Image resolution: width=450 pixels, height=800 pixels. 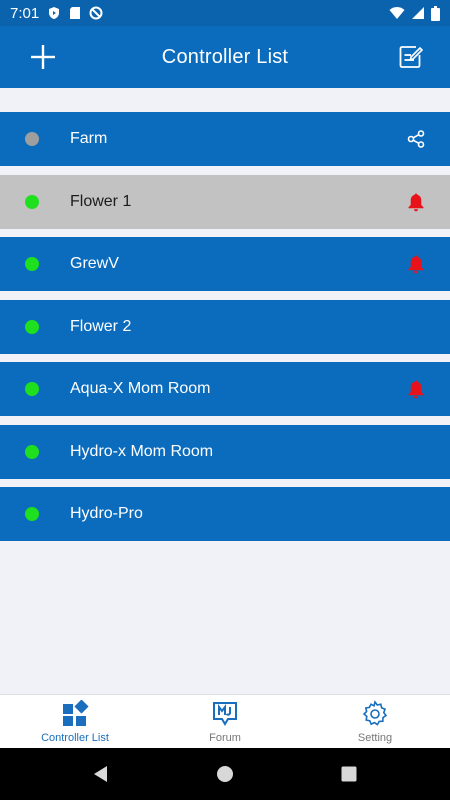 I want to click on controller-name: Farm, so click(x=89, y=138).